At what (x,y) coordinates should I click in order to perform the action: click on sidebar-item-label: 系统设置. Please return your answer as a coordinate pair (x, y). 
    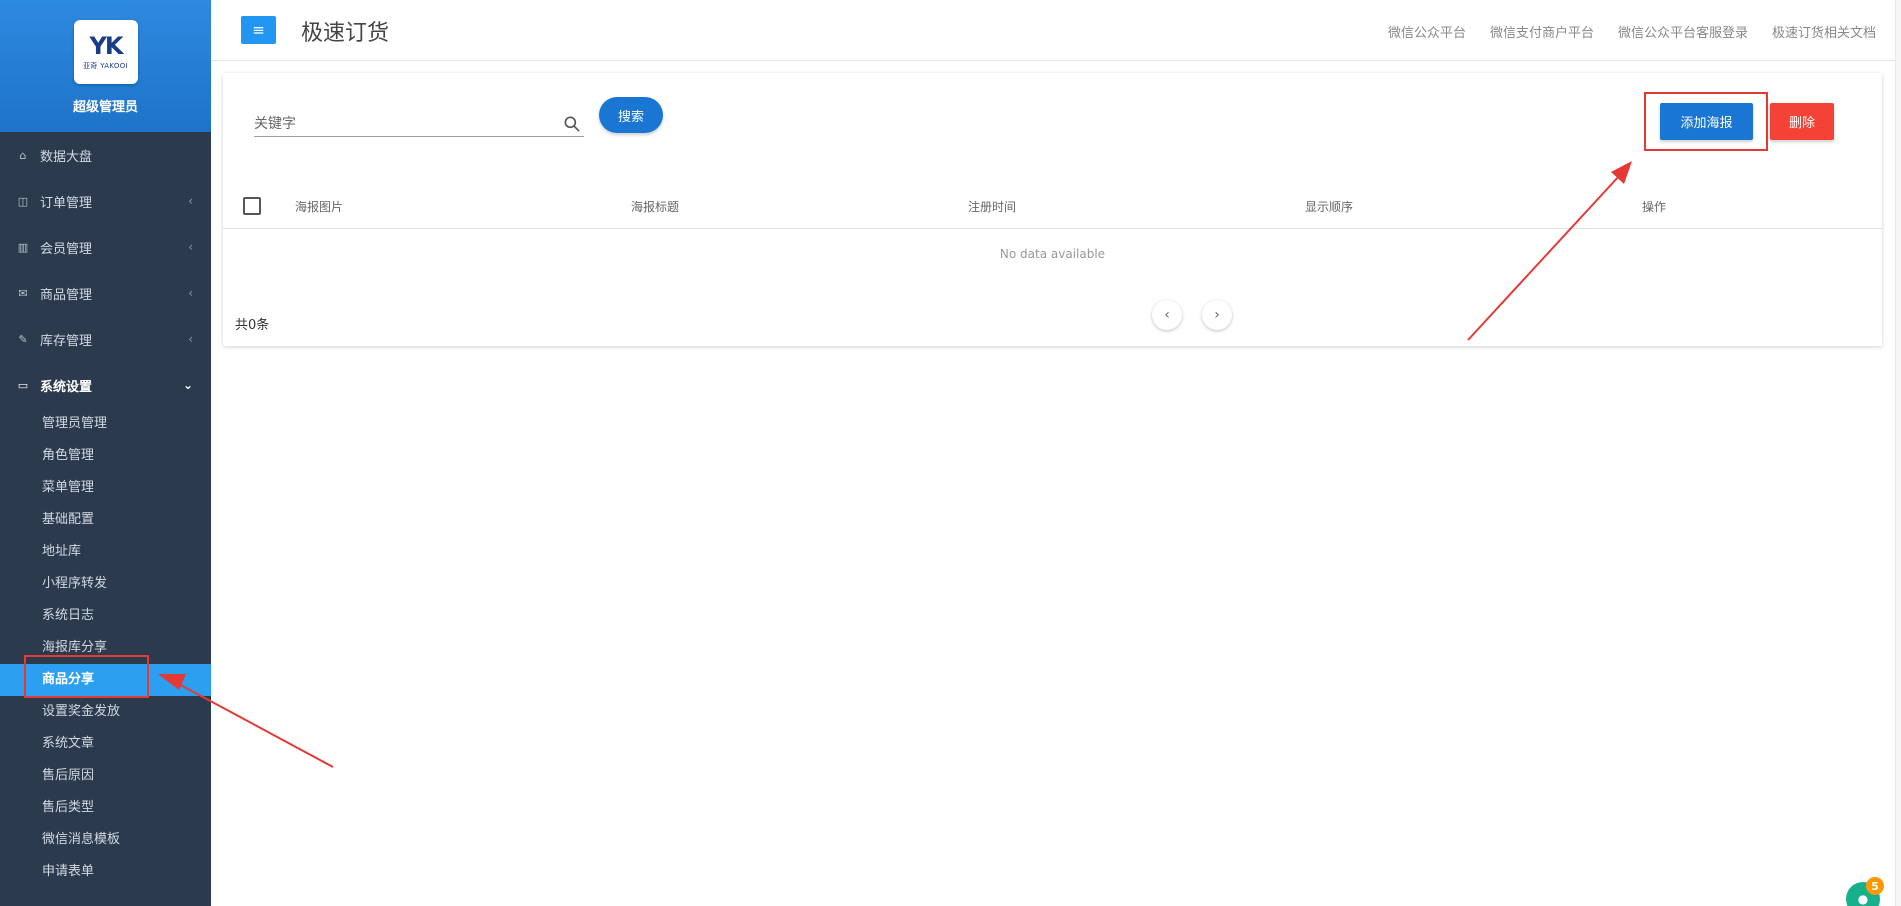
    Looking at the image, I should click on (66, 387).